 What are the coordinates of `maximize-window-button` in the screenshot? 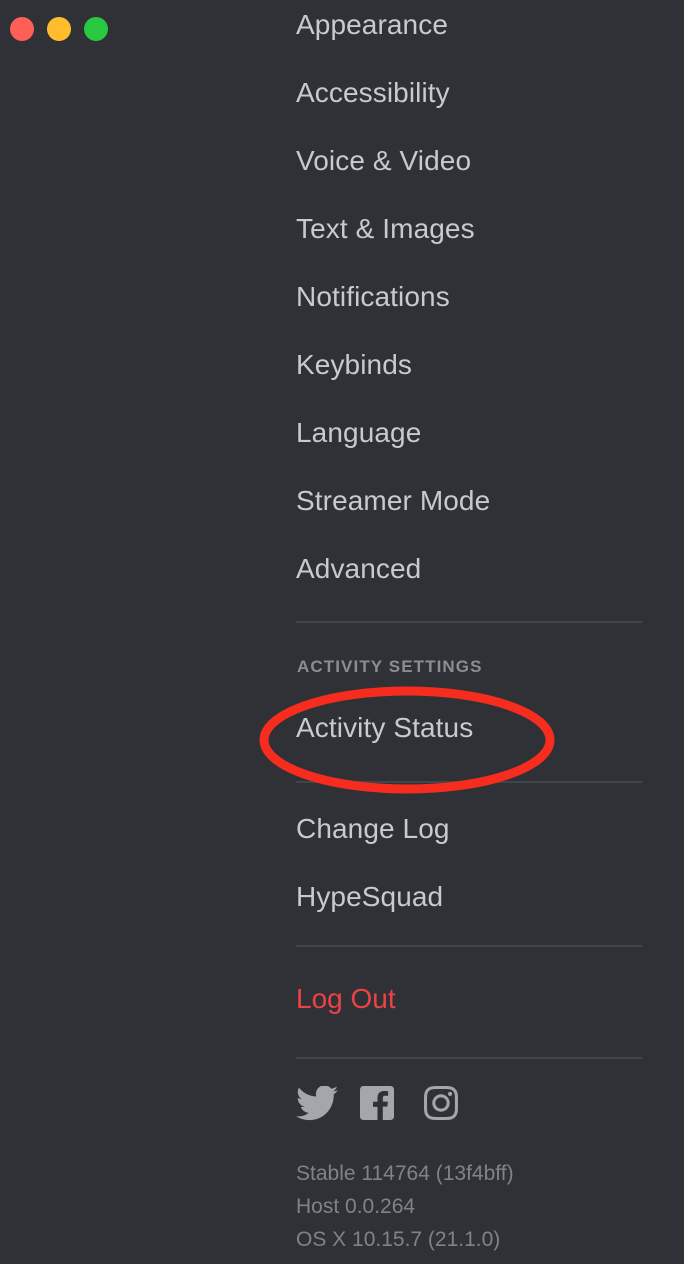 It's located at (96, 29).